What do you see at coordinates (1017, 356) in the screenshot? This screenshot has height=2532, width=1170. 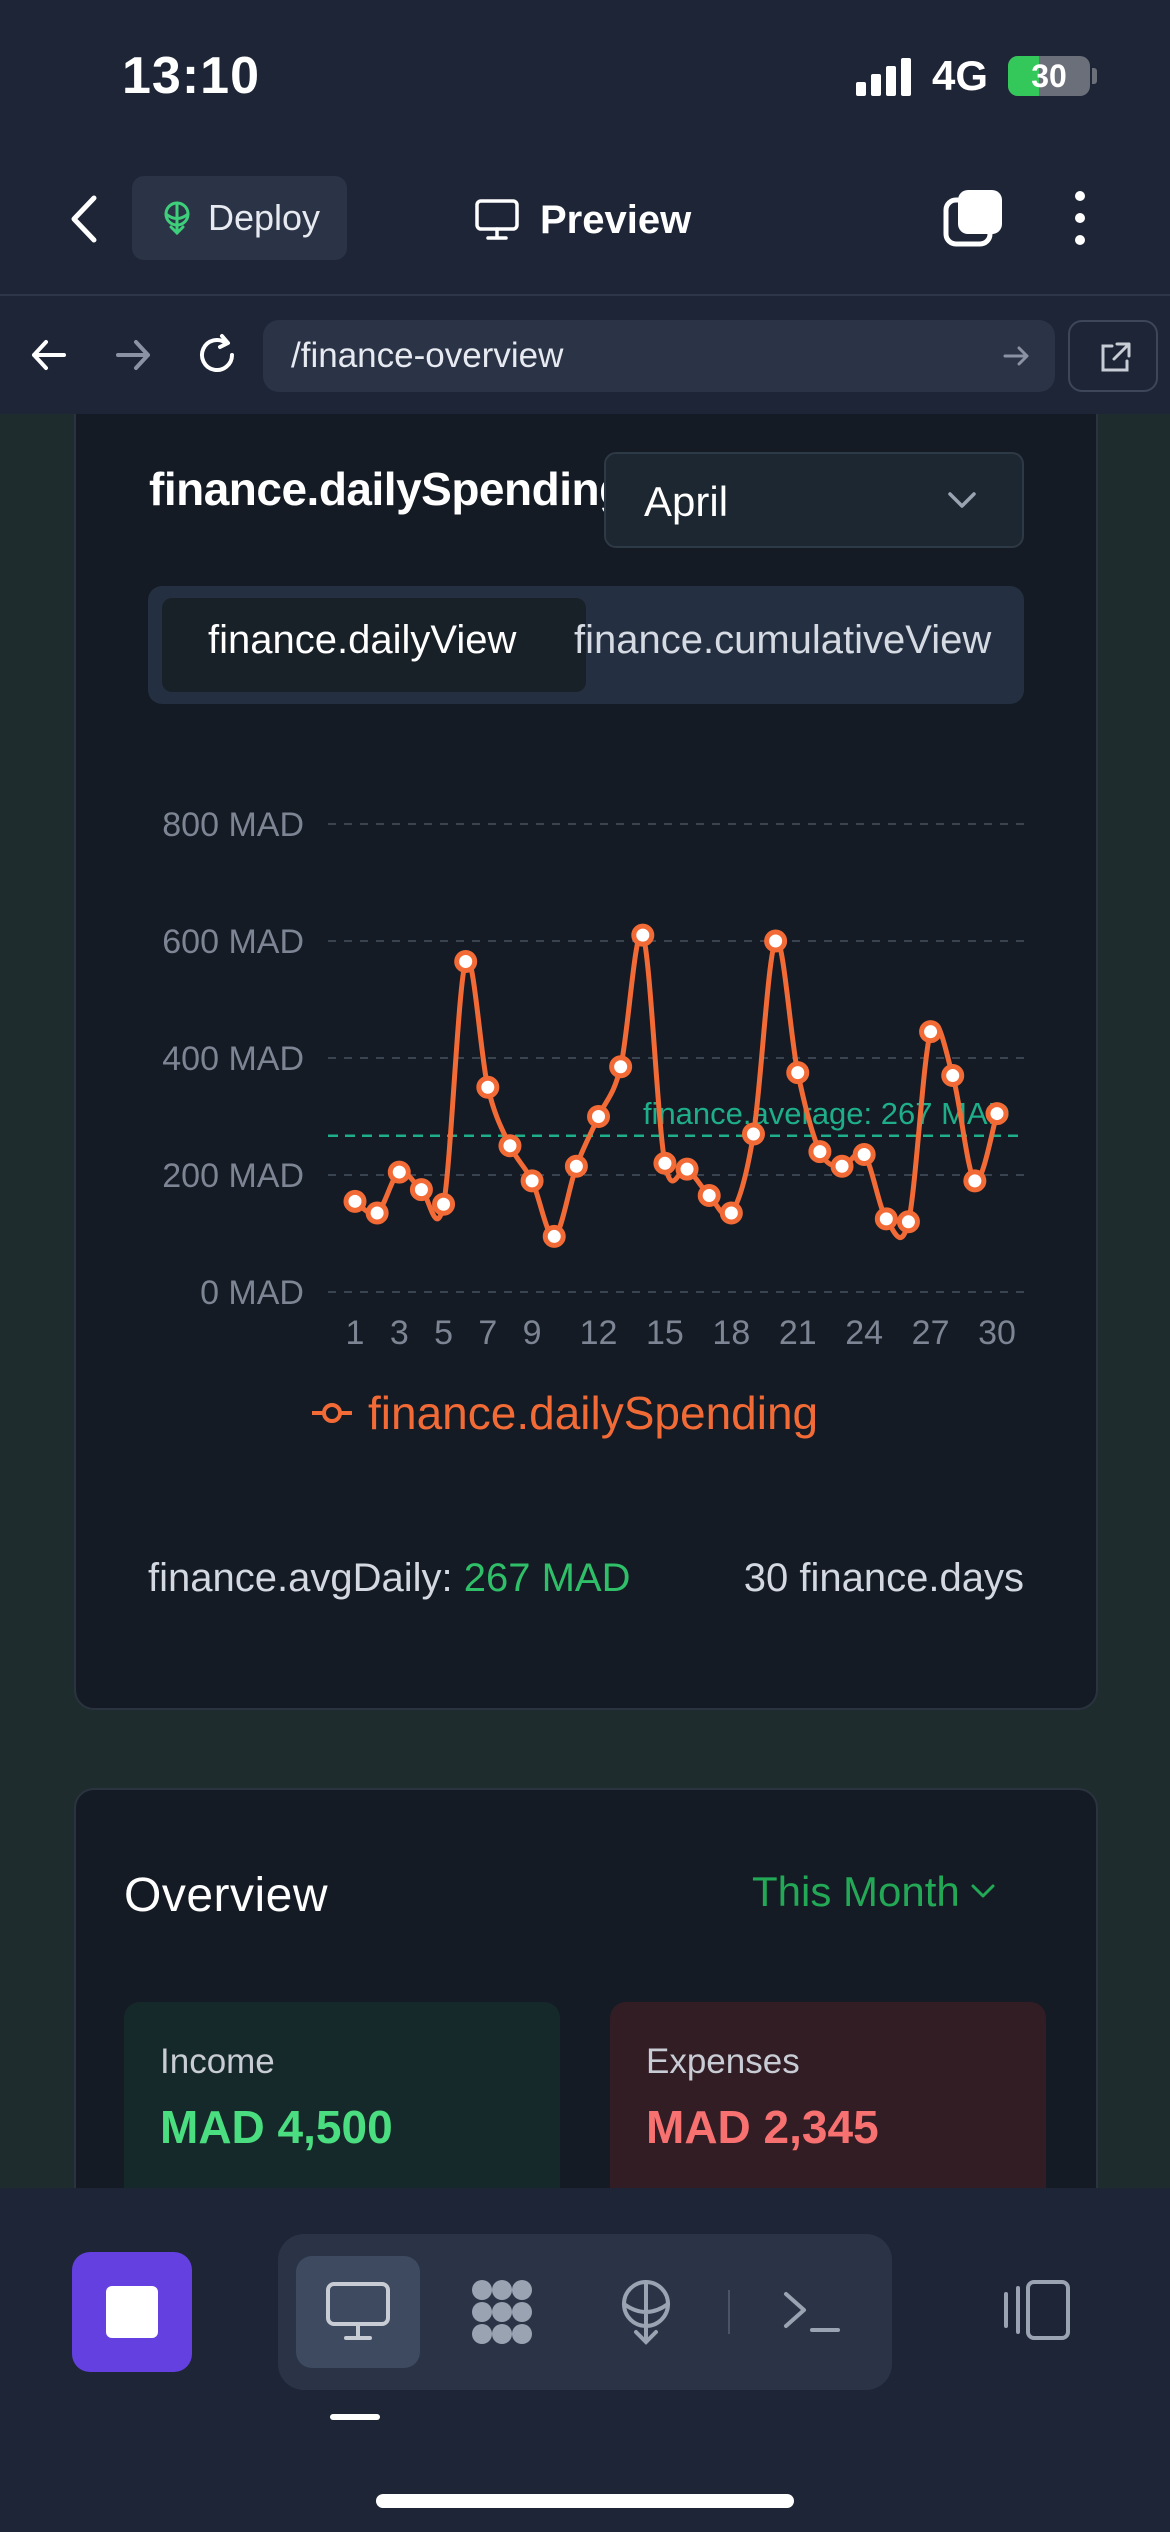 I see `go-arrow-icon` at bounding box center [1017, 356].